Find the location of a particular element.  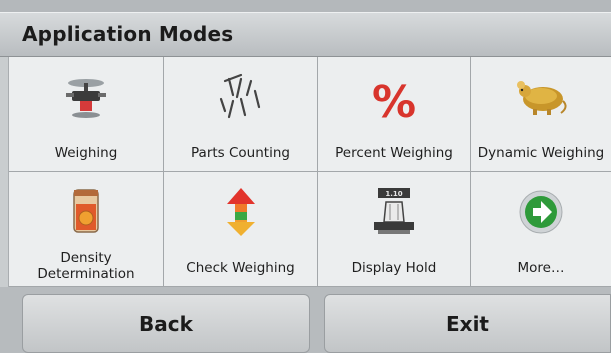

green-arrow-icon is located at coordinates (541, 212).